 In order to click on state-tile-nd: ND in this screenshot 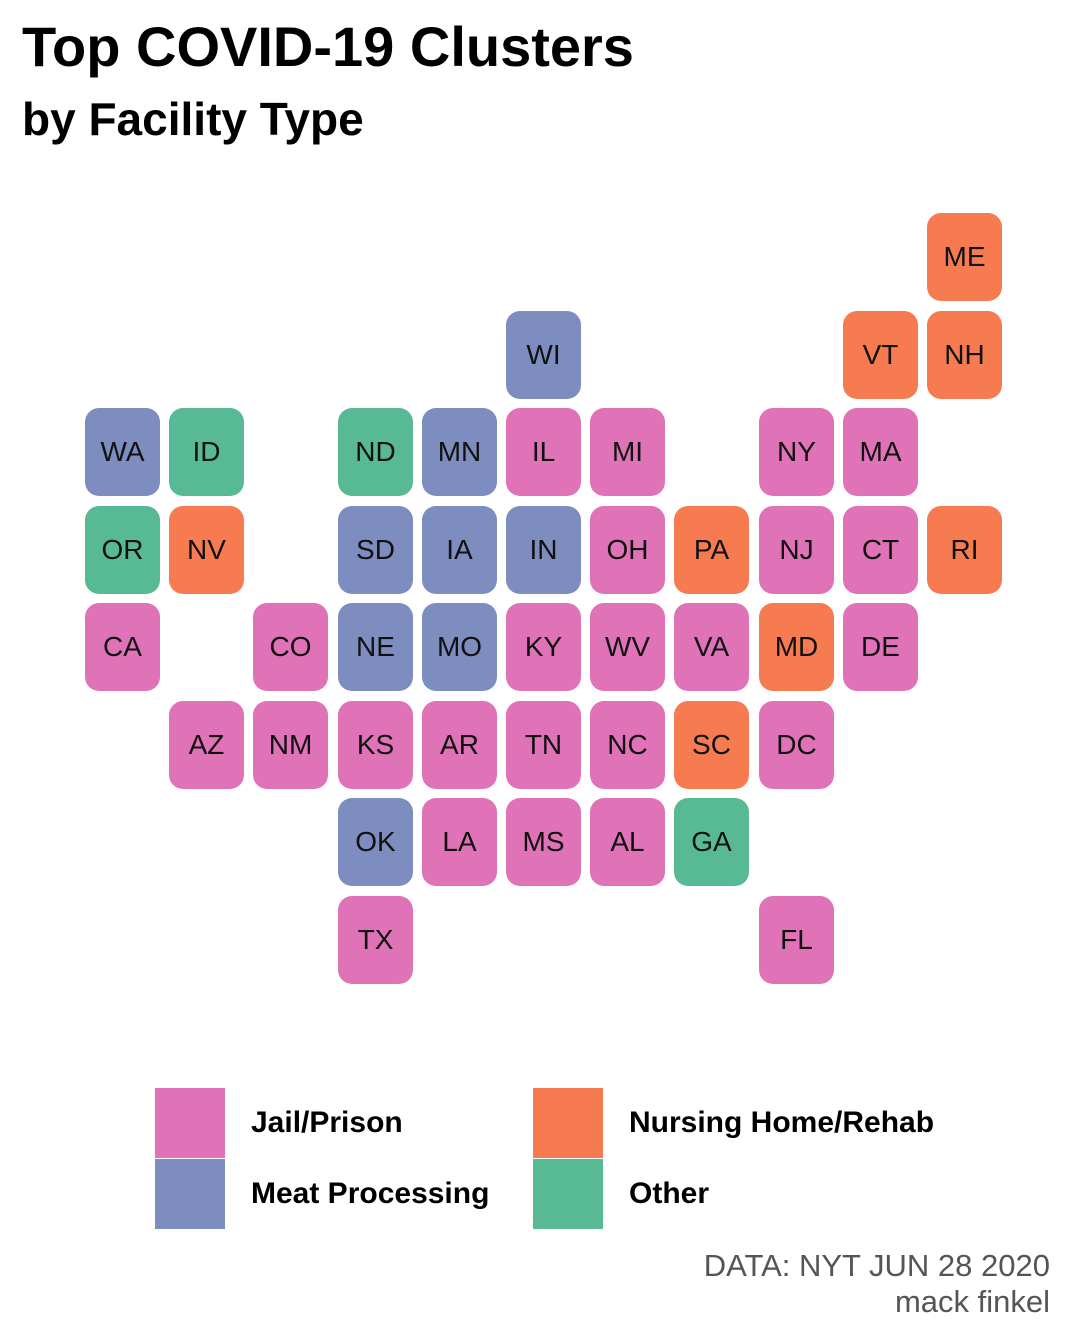, I will do `click(375, 452)`.